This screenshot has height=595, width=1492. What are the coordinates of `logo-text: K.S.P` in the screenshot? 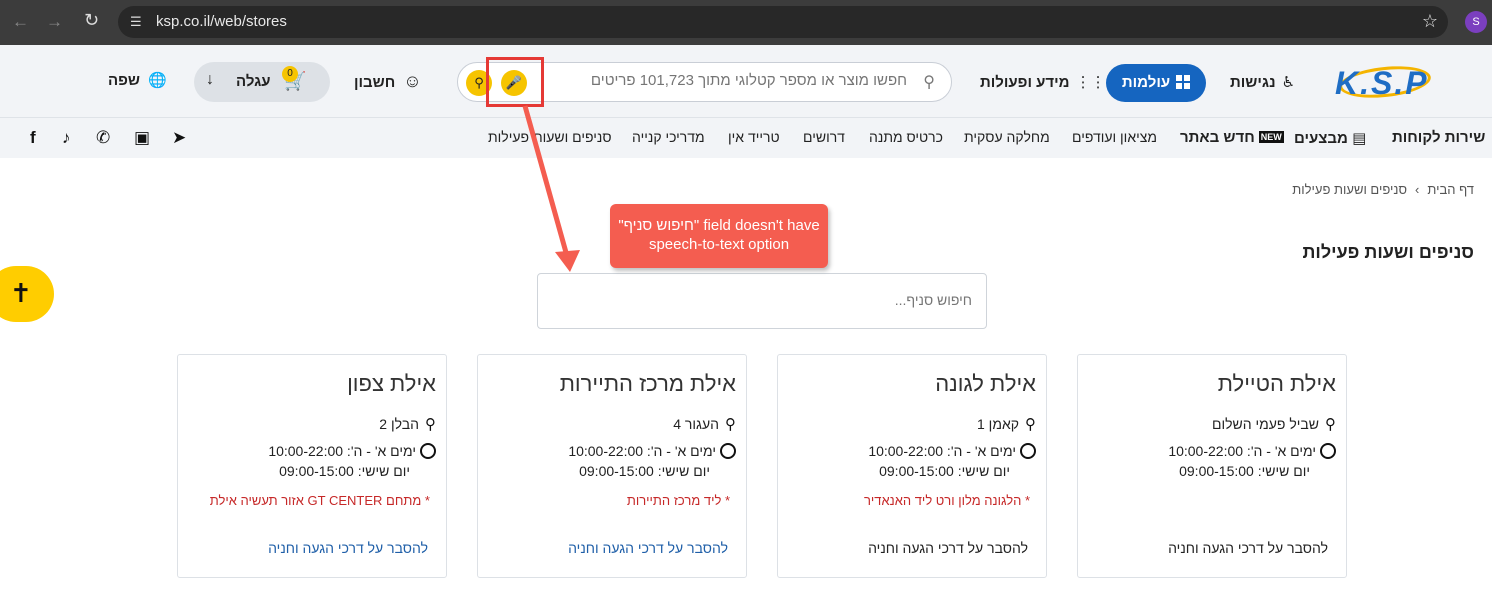 It's located at (1382, 83).